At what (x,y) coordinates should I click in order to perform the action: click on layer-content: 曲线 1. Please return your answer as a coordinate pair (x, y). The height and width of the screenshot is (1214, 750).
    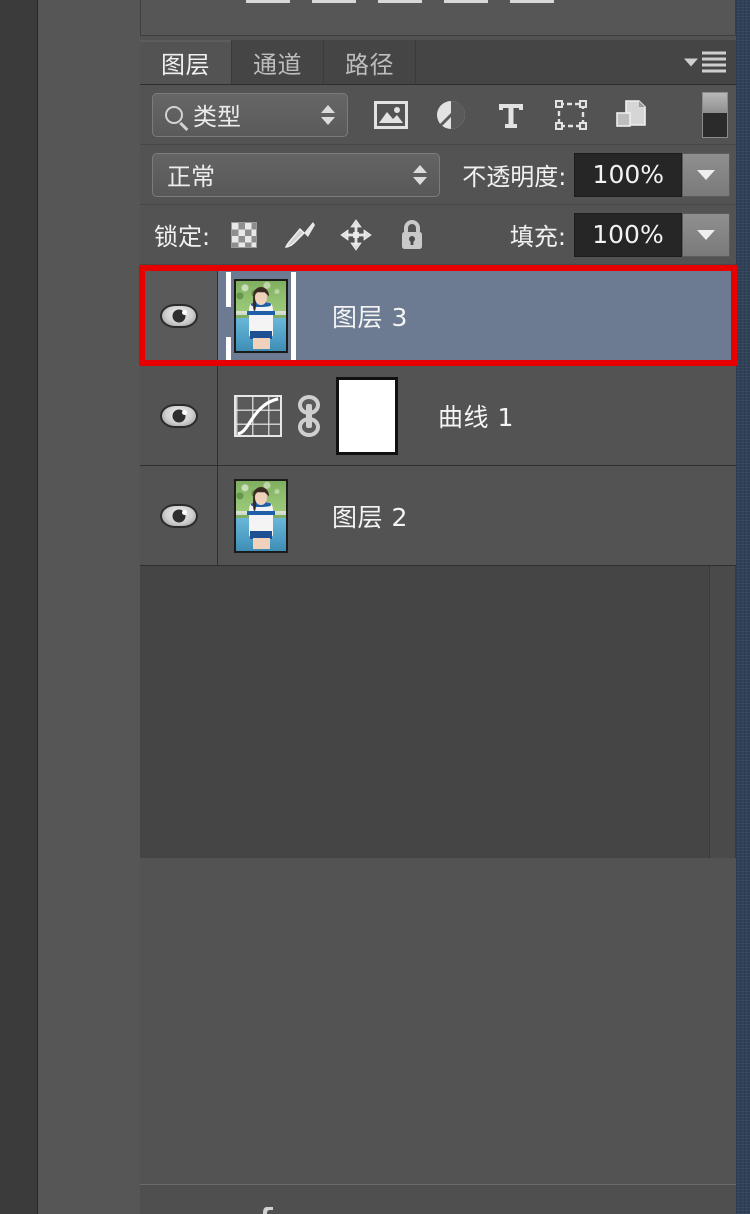
    Looking at the image, I should click on (477, 415).